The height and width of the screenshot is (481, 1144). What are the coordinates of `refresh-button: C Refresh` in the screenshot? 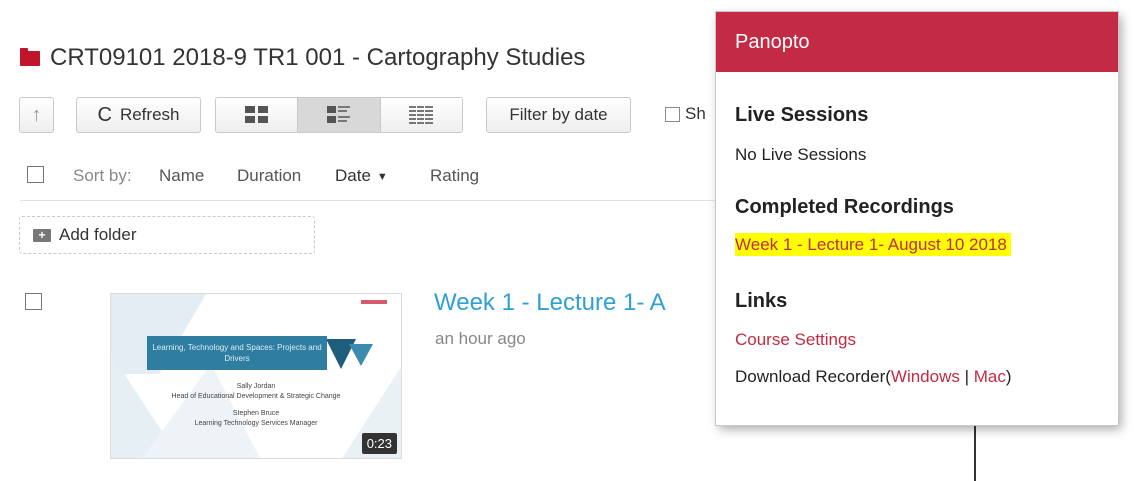 It's located at (138, 115).